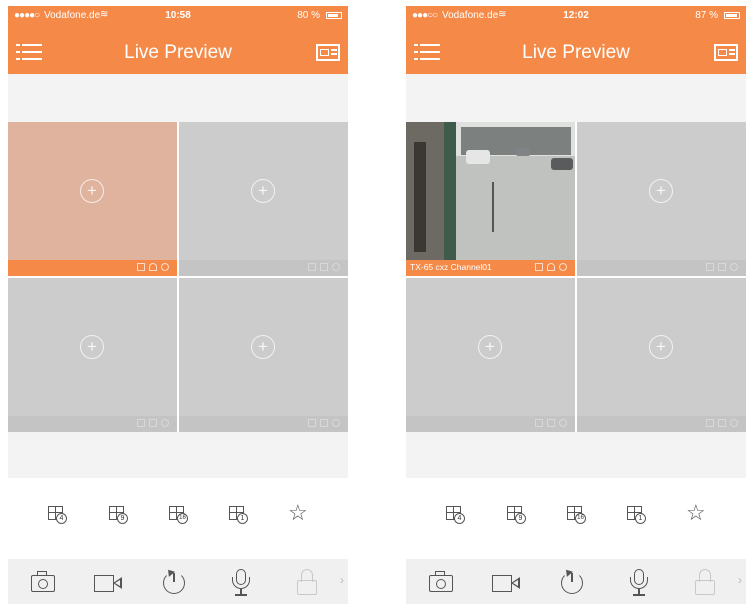 The height and width of the screenshot is (604, 751). Describe the element at coordinates (490, 191) in the screenshot. I see `camera-video-feed` at that location.